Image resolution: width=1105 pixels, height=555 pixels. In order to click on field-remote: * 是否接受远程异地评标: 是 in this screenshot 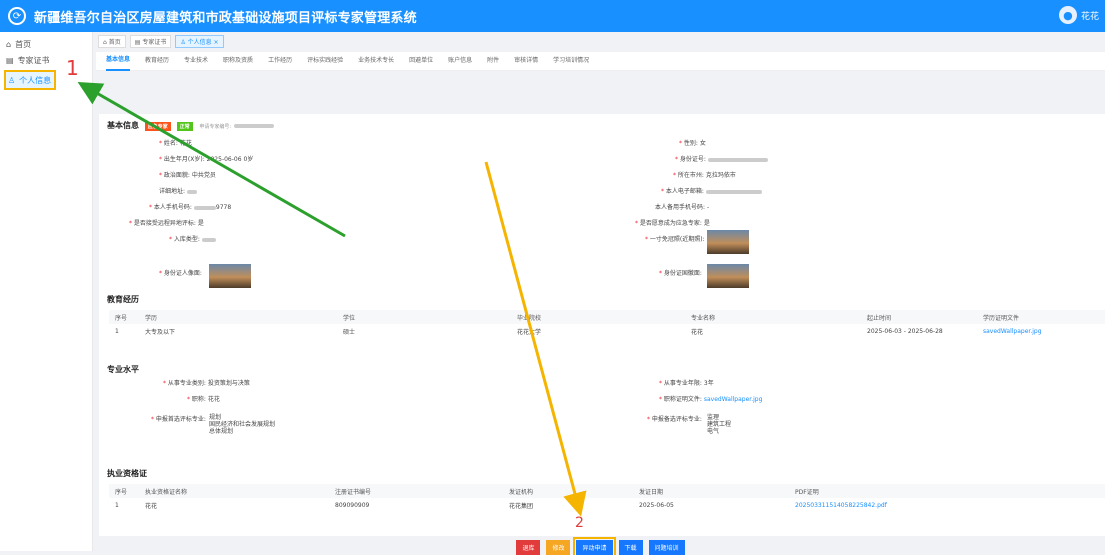, I will do `click(166, 223)`.